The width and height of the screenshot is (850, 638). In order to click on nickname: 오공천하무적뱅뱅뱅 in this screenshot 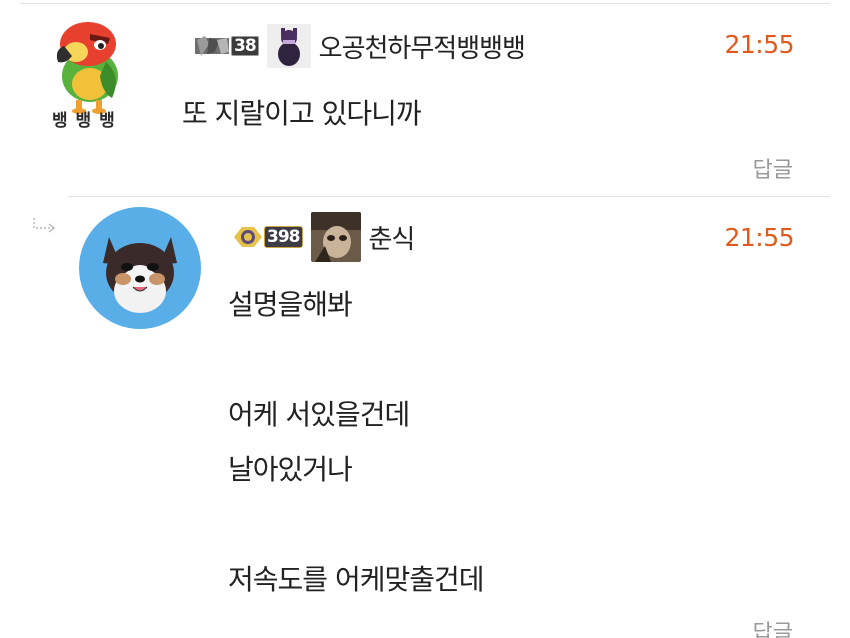, I will do `click(422, 46)`.